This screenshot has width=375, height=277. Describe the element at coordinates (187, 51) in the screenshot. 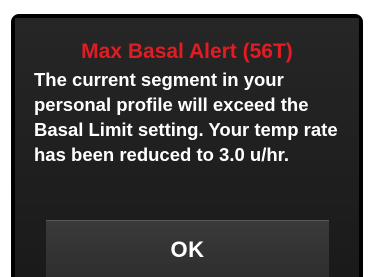

I see `alert-title: Max Basal Alert (56T)` at that location.